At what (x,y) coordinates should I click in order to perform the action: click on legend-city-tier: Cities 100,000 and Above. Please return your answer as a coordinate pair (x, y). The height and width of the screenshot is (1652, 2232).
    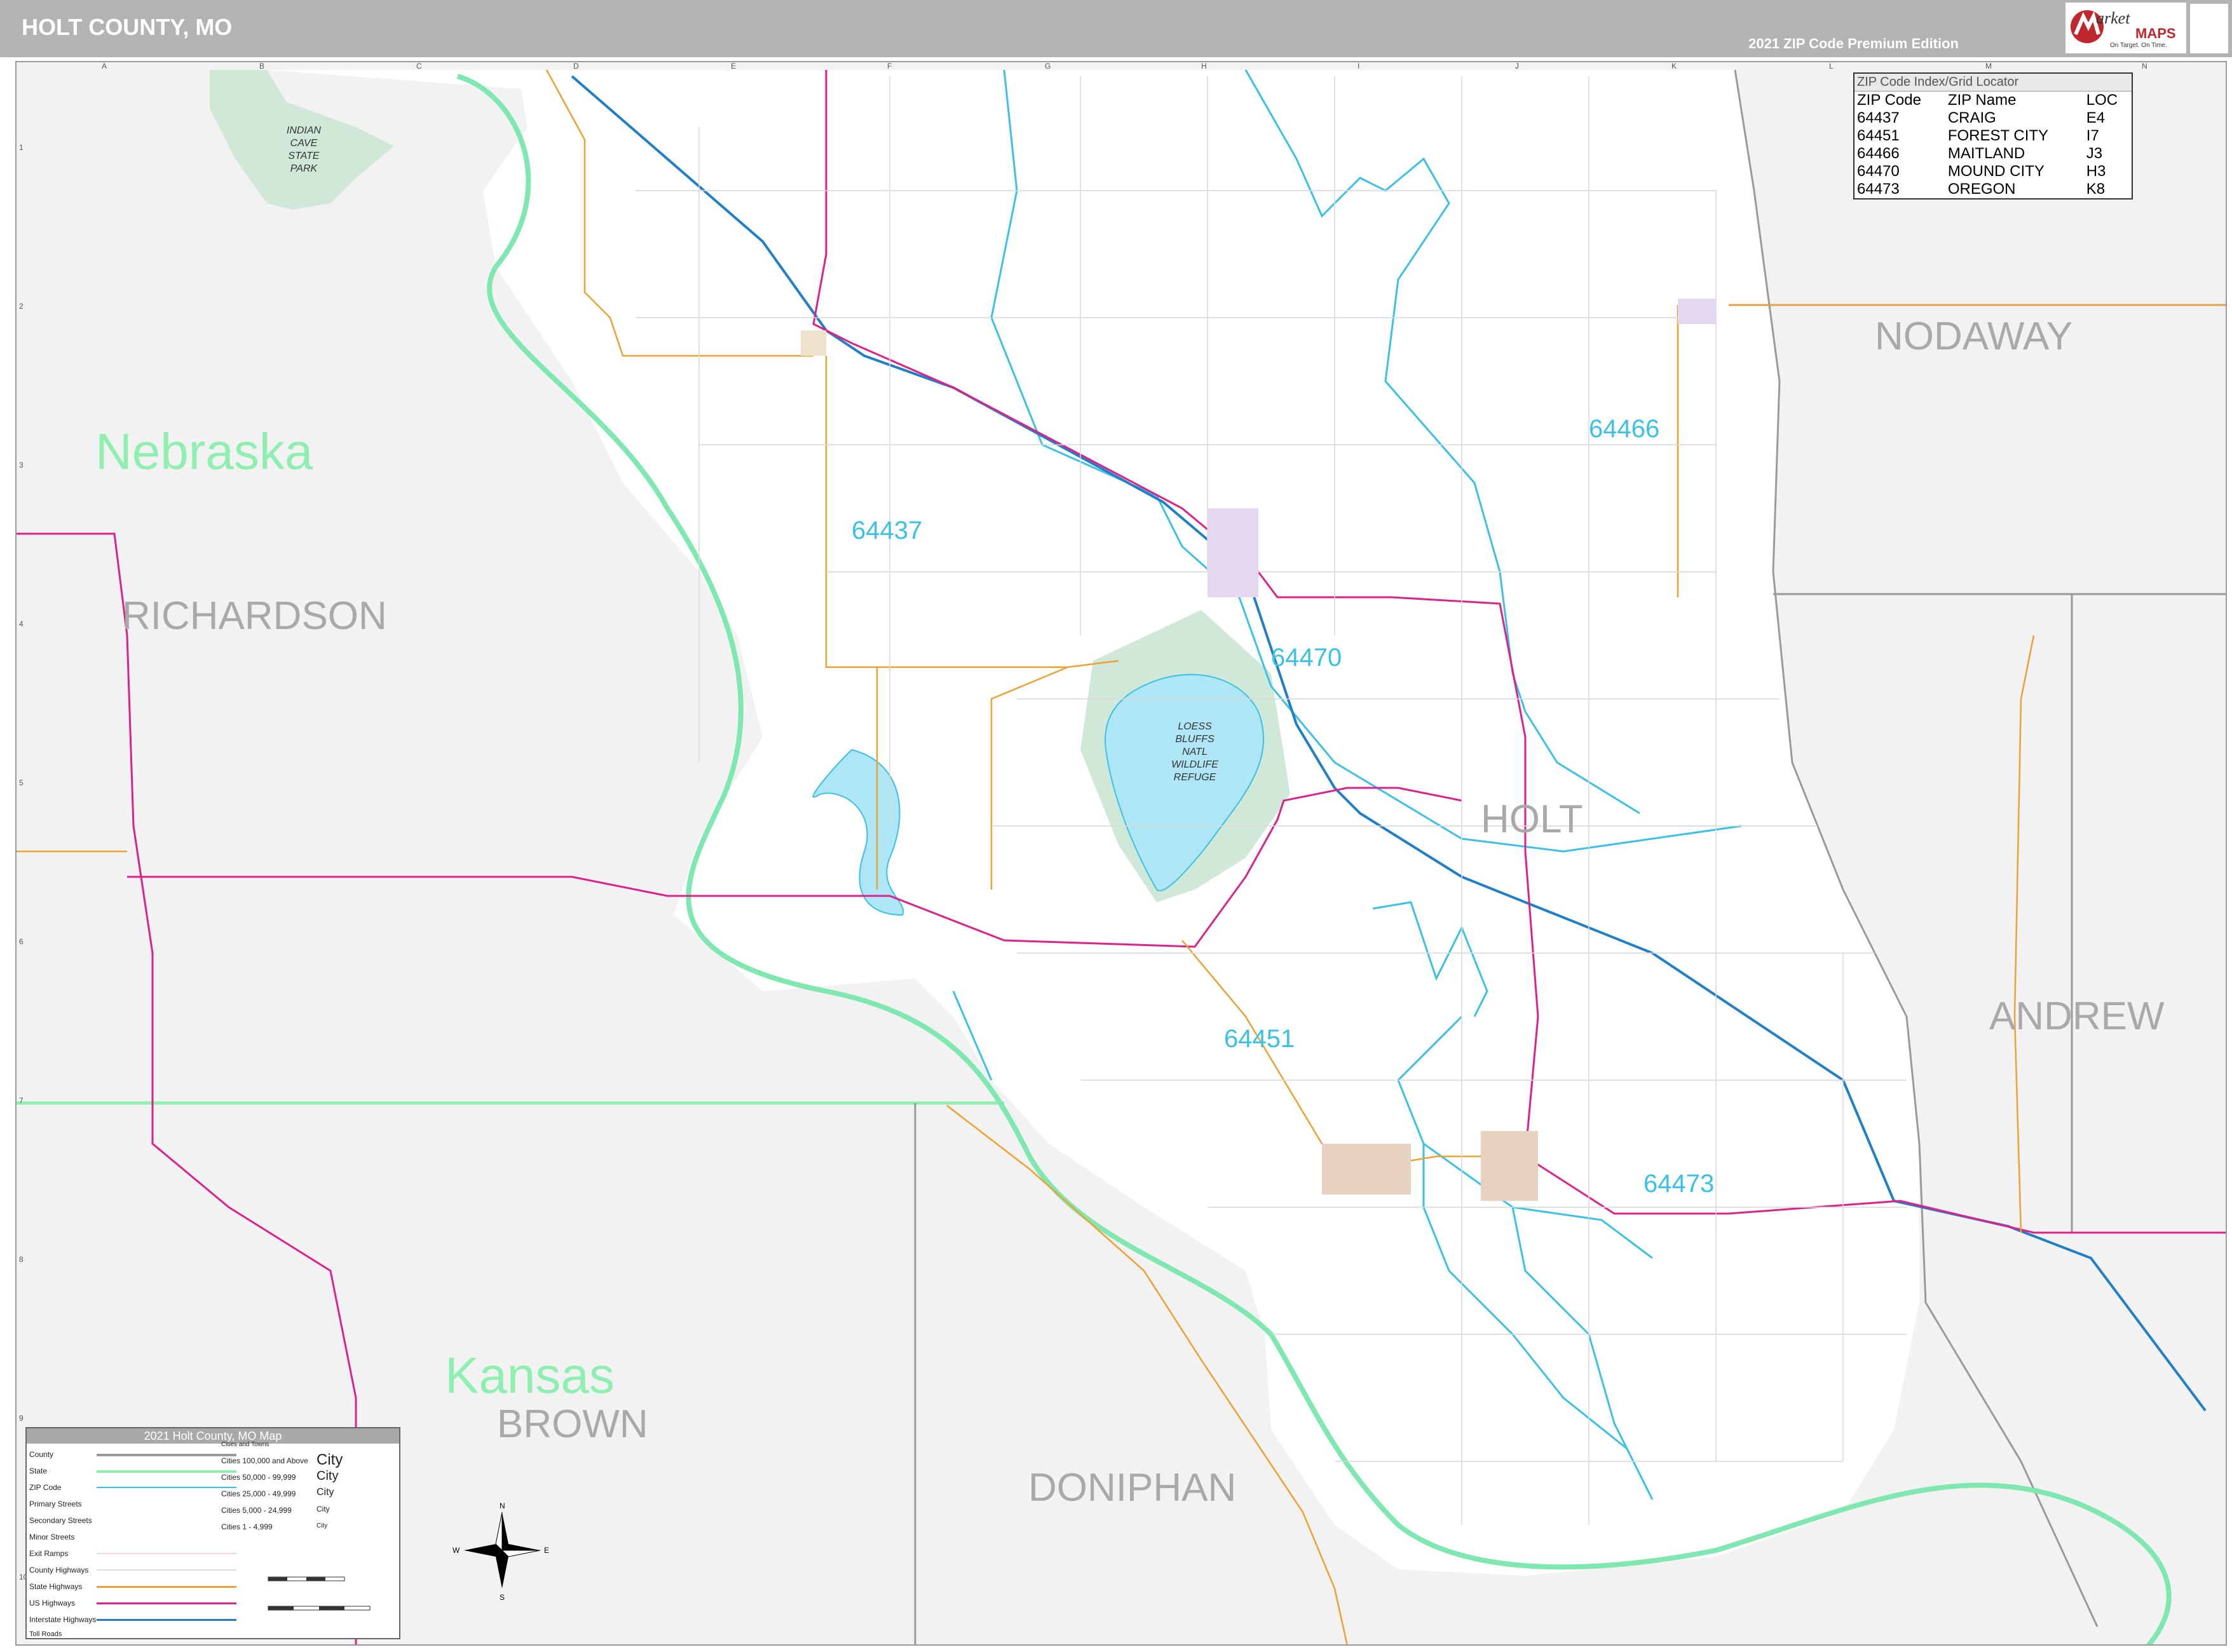
    Looking at the image, I should click on (265, 1460).